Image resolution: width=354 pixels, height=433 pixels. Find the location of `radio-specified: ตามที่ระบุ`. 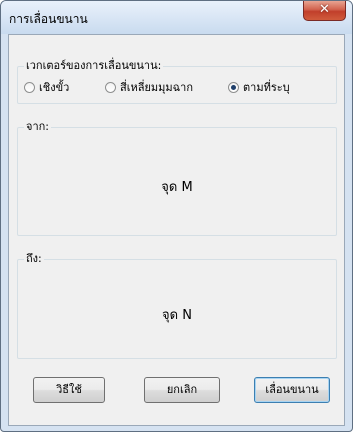

radio-specified: ตามที่ระบุ is located at coordinates (259, 87).